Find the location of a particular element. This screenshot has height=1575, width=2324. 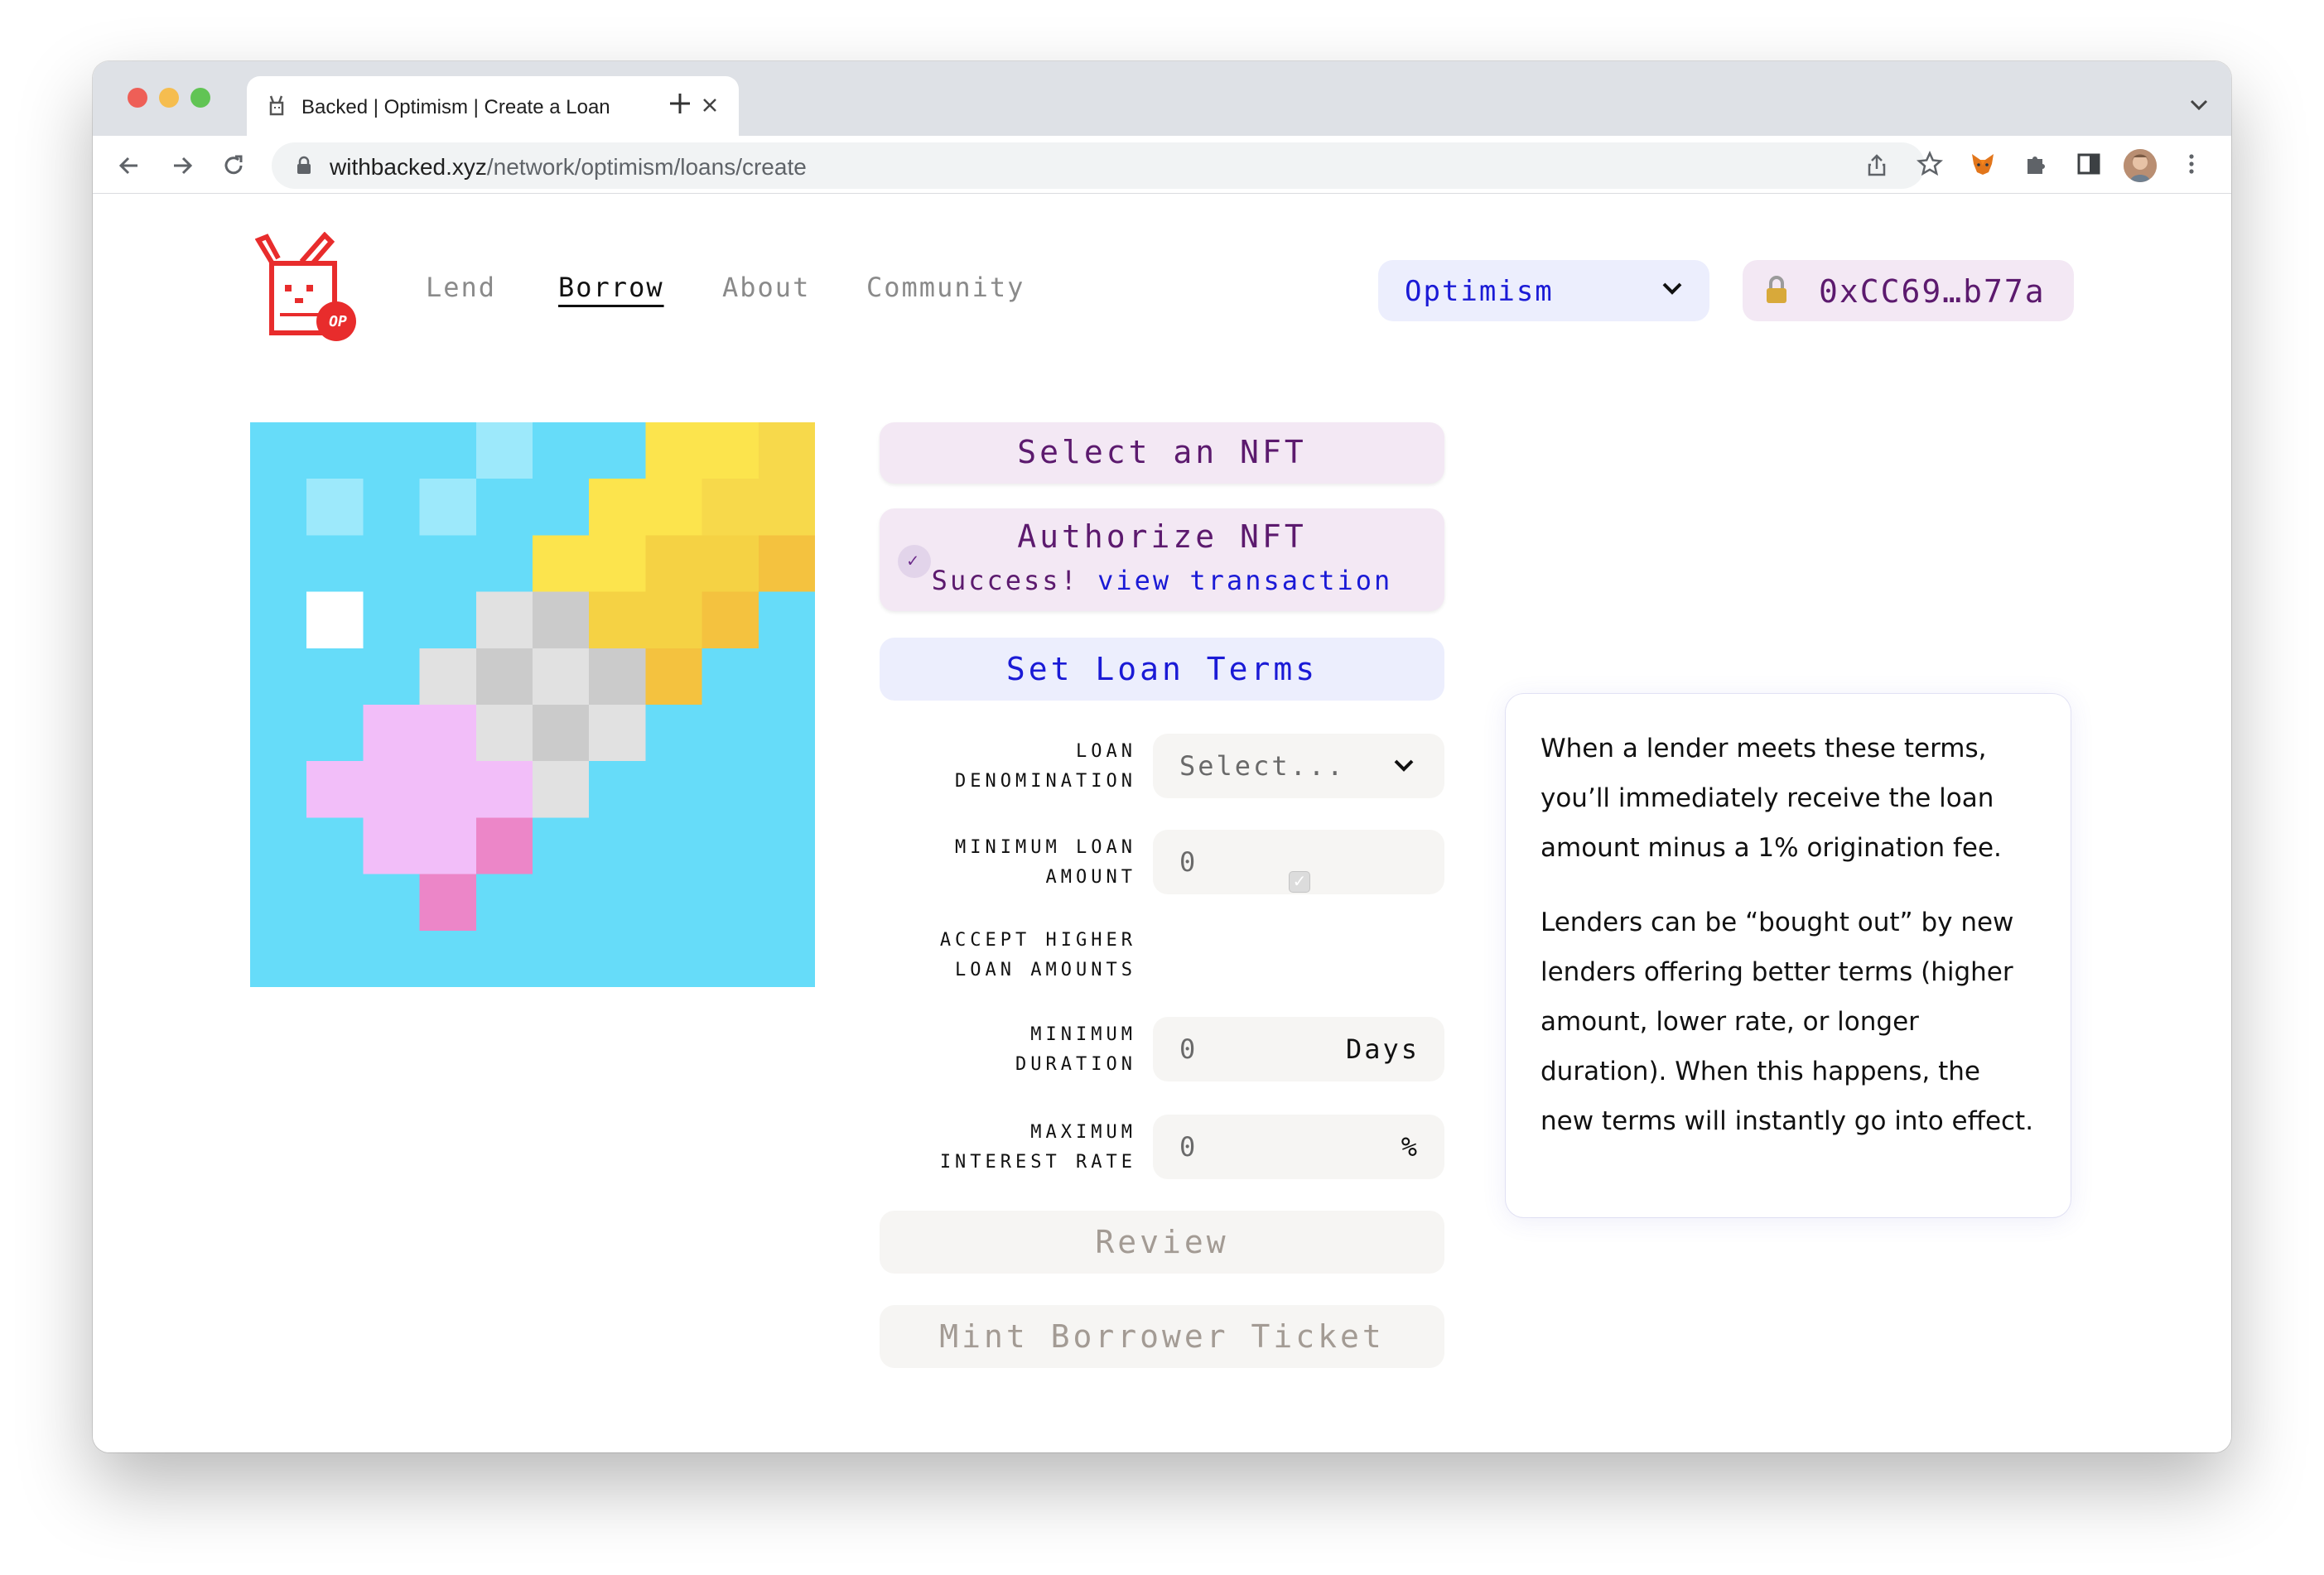

close-window-button is located at coordinates (138, 98).